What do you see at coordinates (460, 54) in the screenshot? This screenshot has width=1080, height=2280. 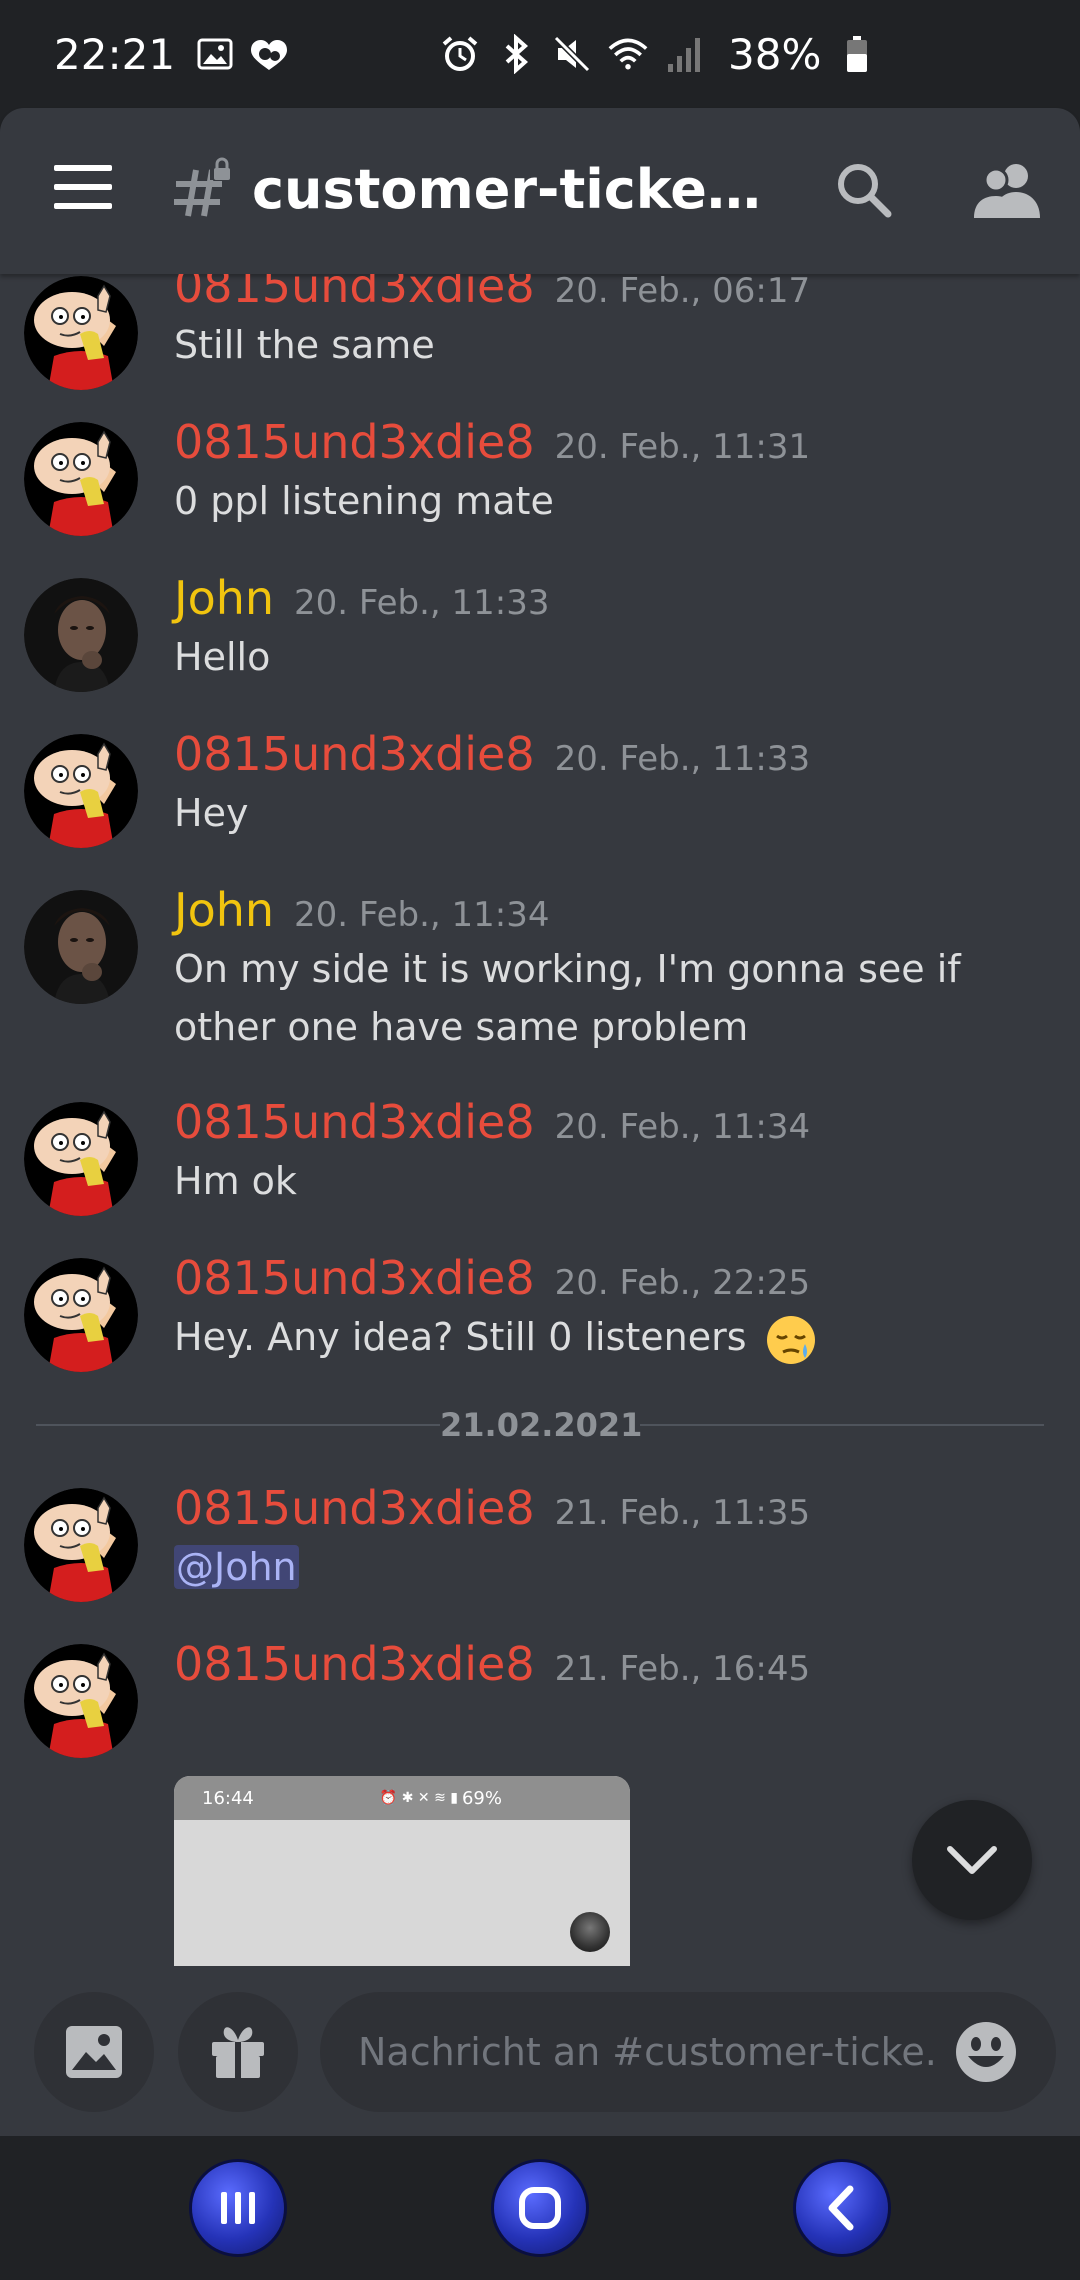 I see `alarm-icon` at bounding box center [460, 54].